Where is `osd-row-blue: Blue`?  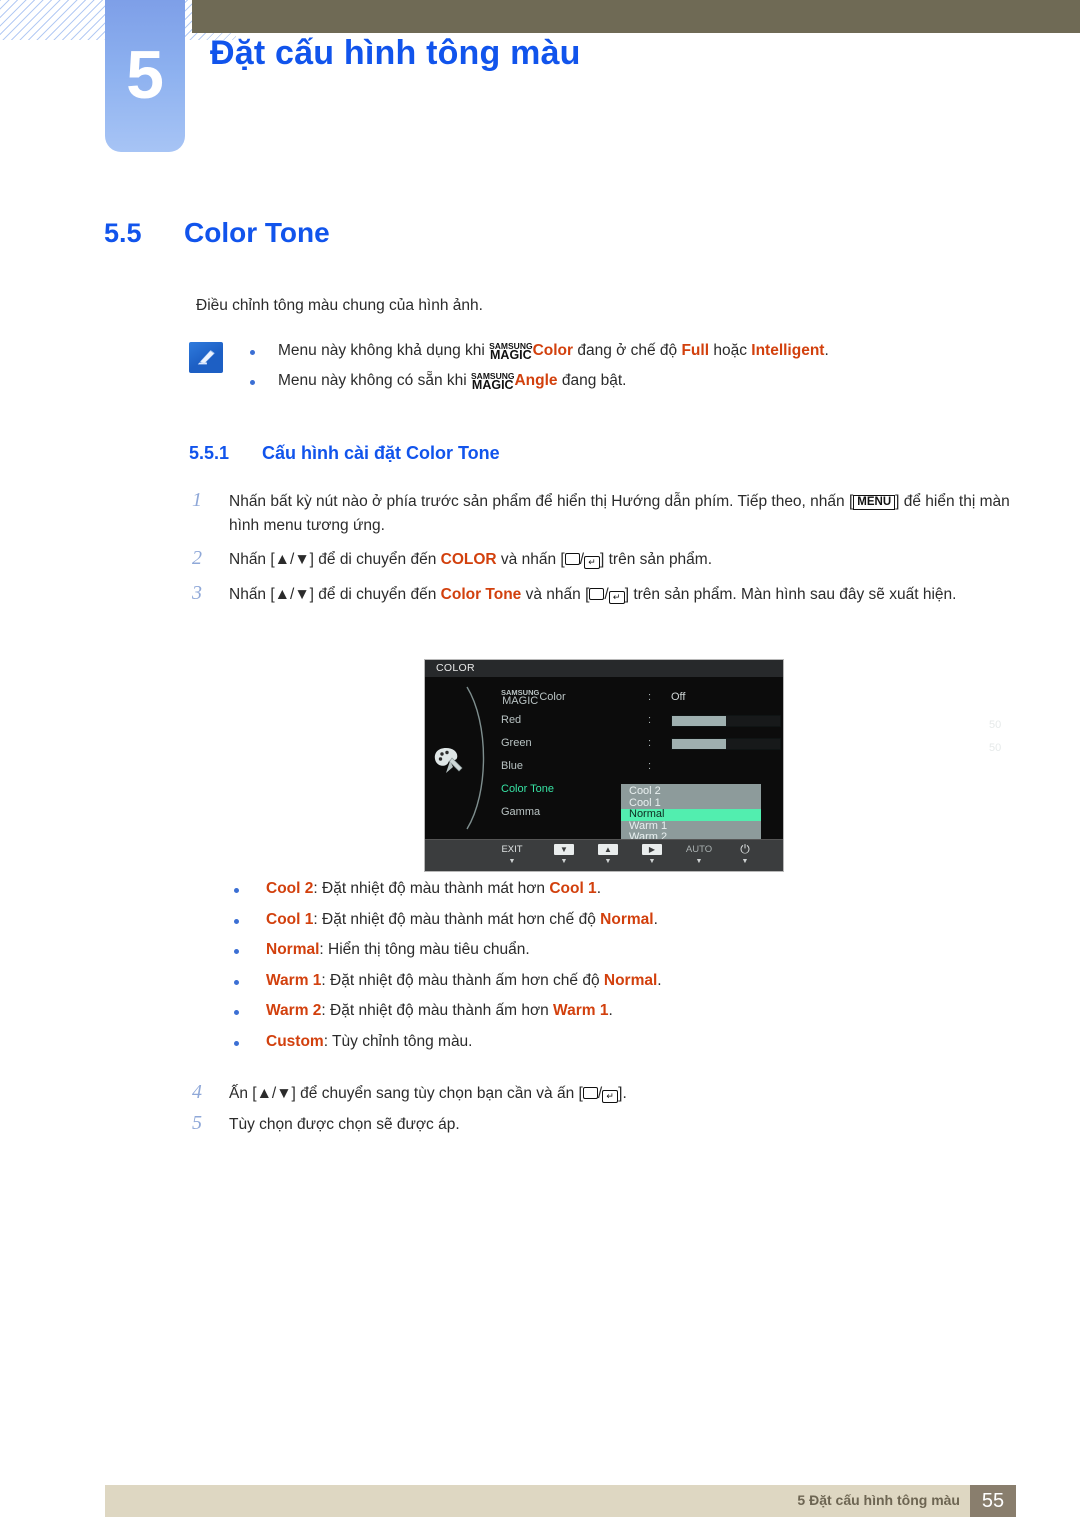
osd-row-blue: Blue is located at coordinates (571, 766).